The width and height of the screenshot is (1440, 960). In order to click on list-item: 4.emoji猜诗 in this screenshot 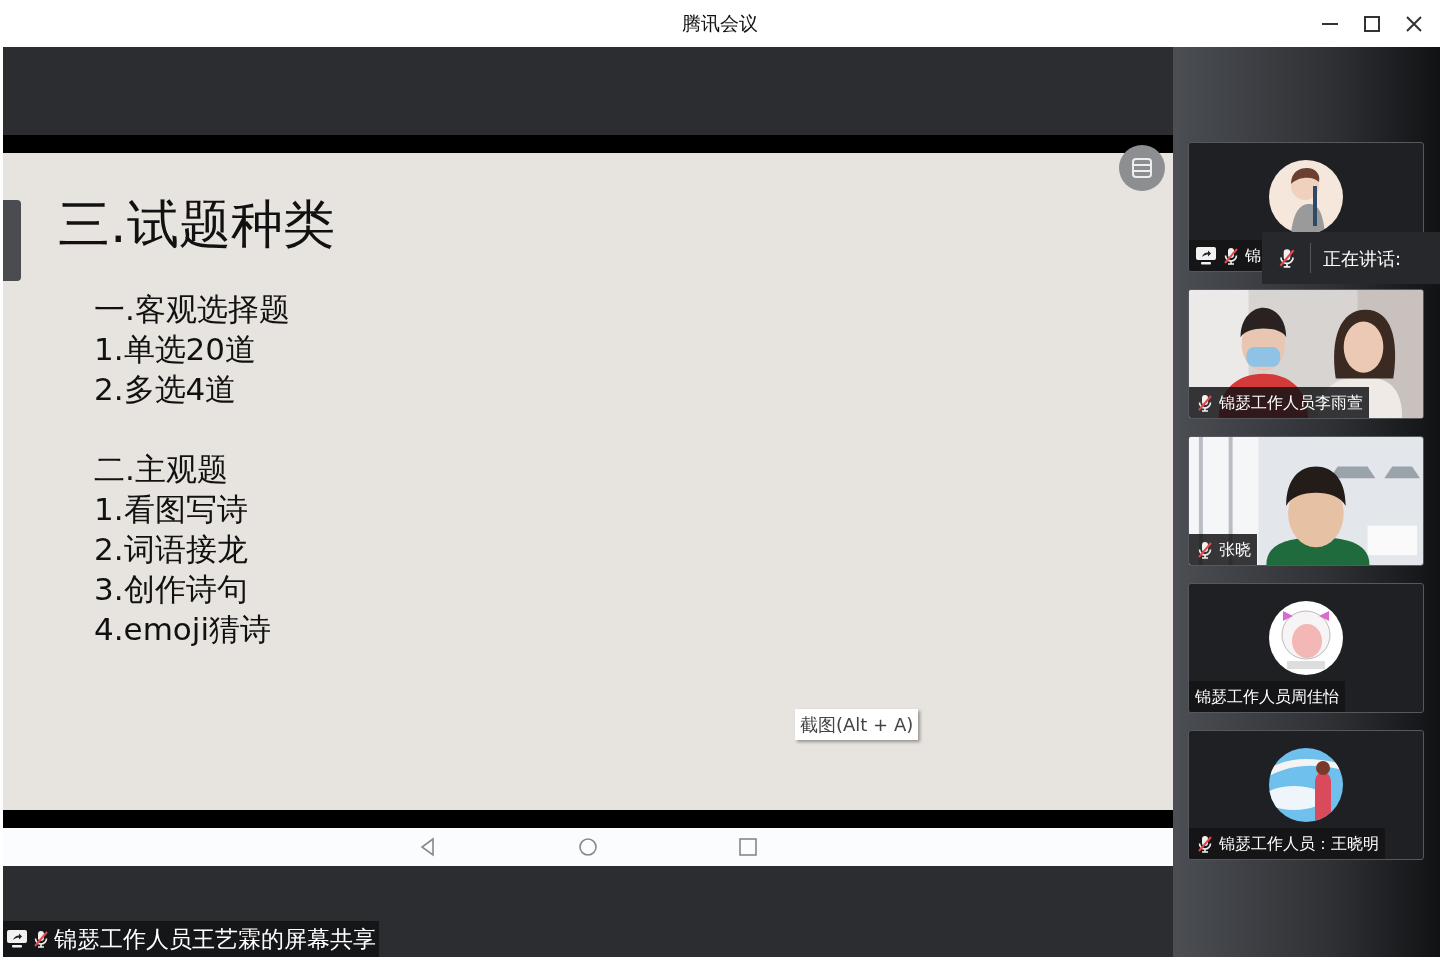, I will do `click(183, 629)`.